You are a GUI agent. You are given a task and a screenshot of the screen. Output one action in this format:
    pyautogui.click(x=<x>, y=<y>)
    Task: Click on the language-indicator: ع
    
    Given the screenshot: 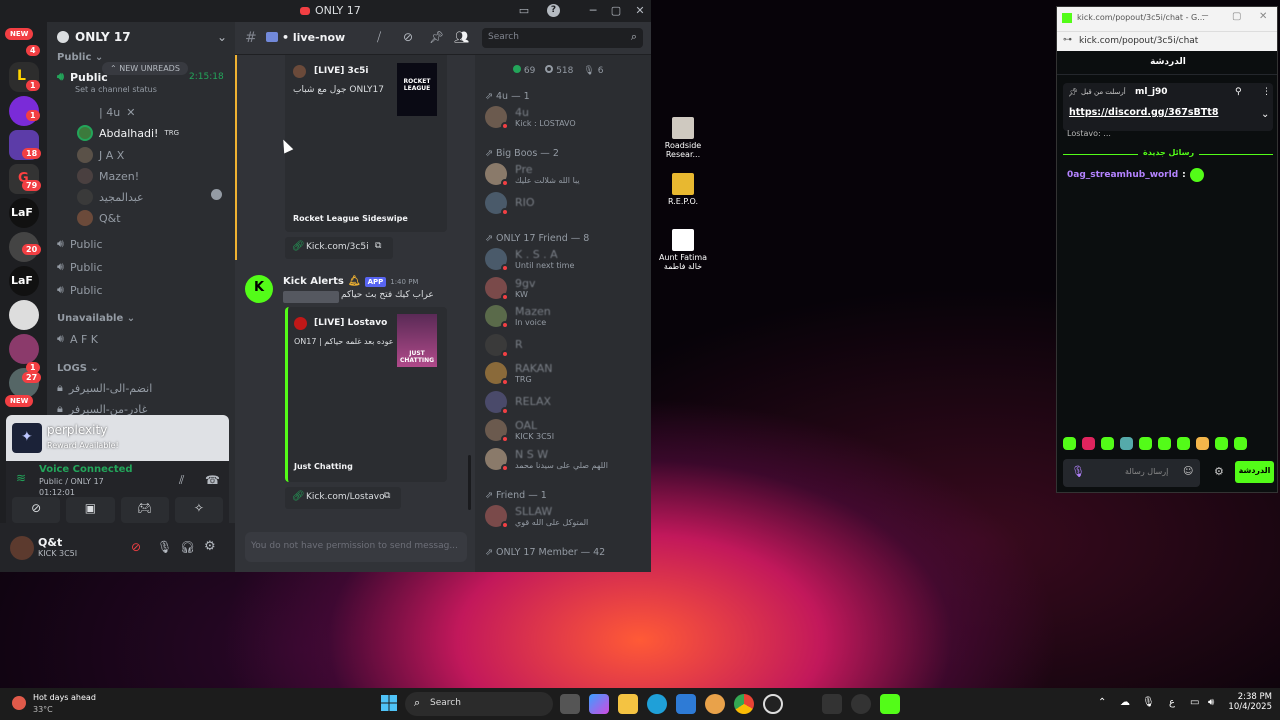 What is the action you would take?
    pyautogui.click(x=1172, y=702)
    